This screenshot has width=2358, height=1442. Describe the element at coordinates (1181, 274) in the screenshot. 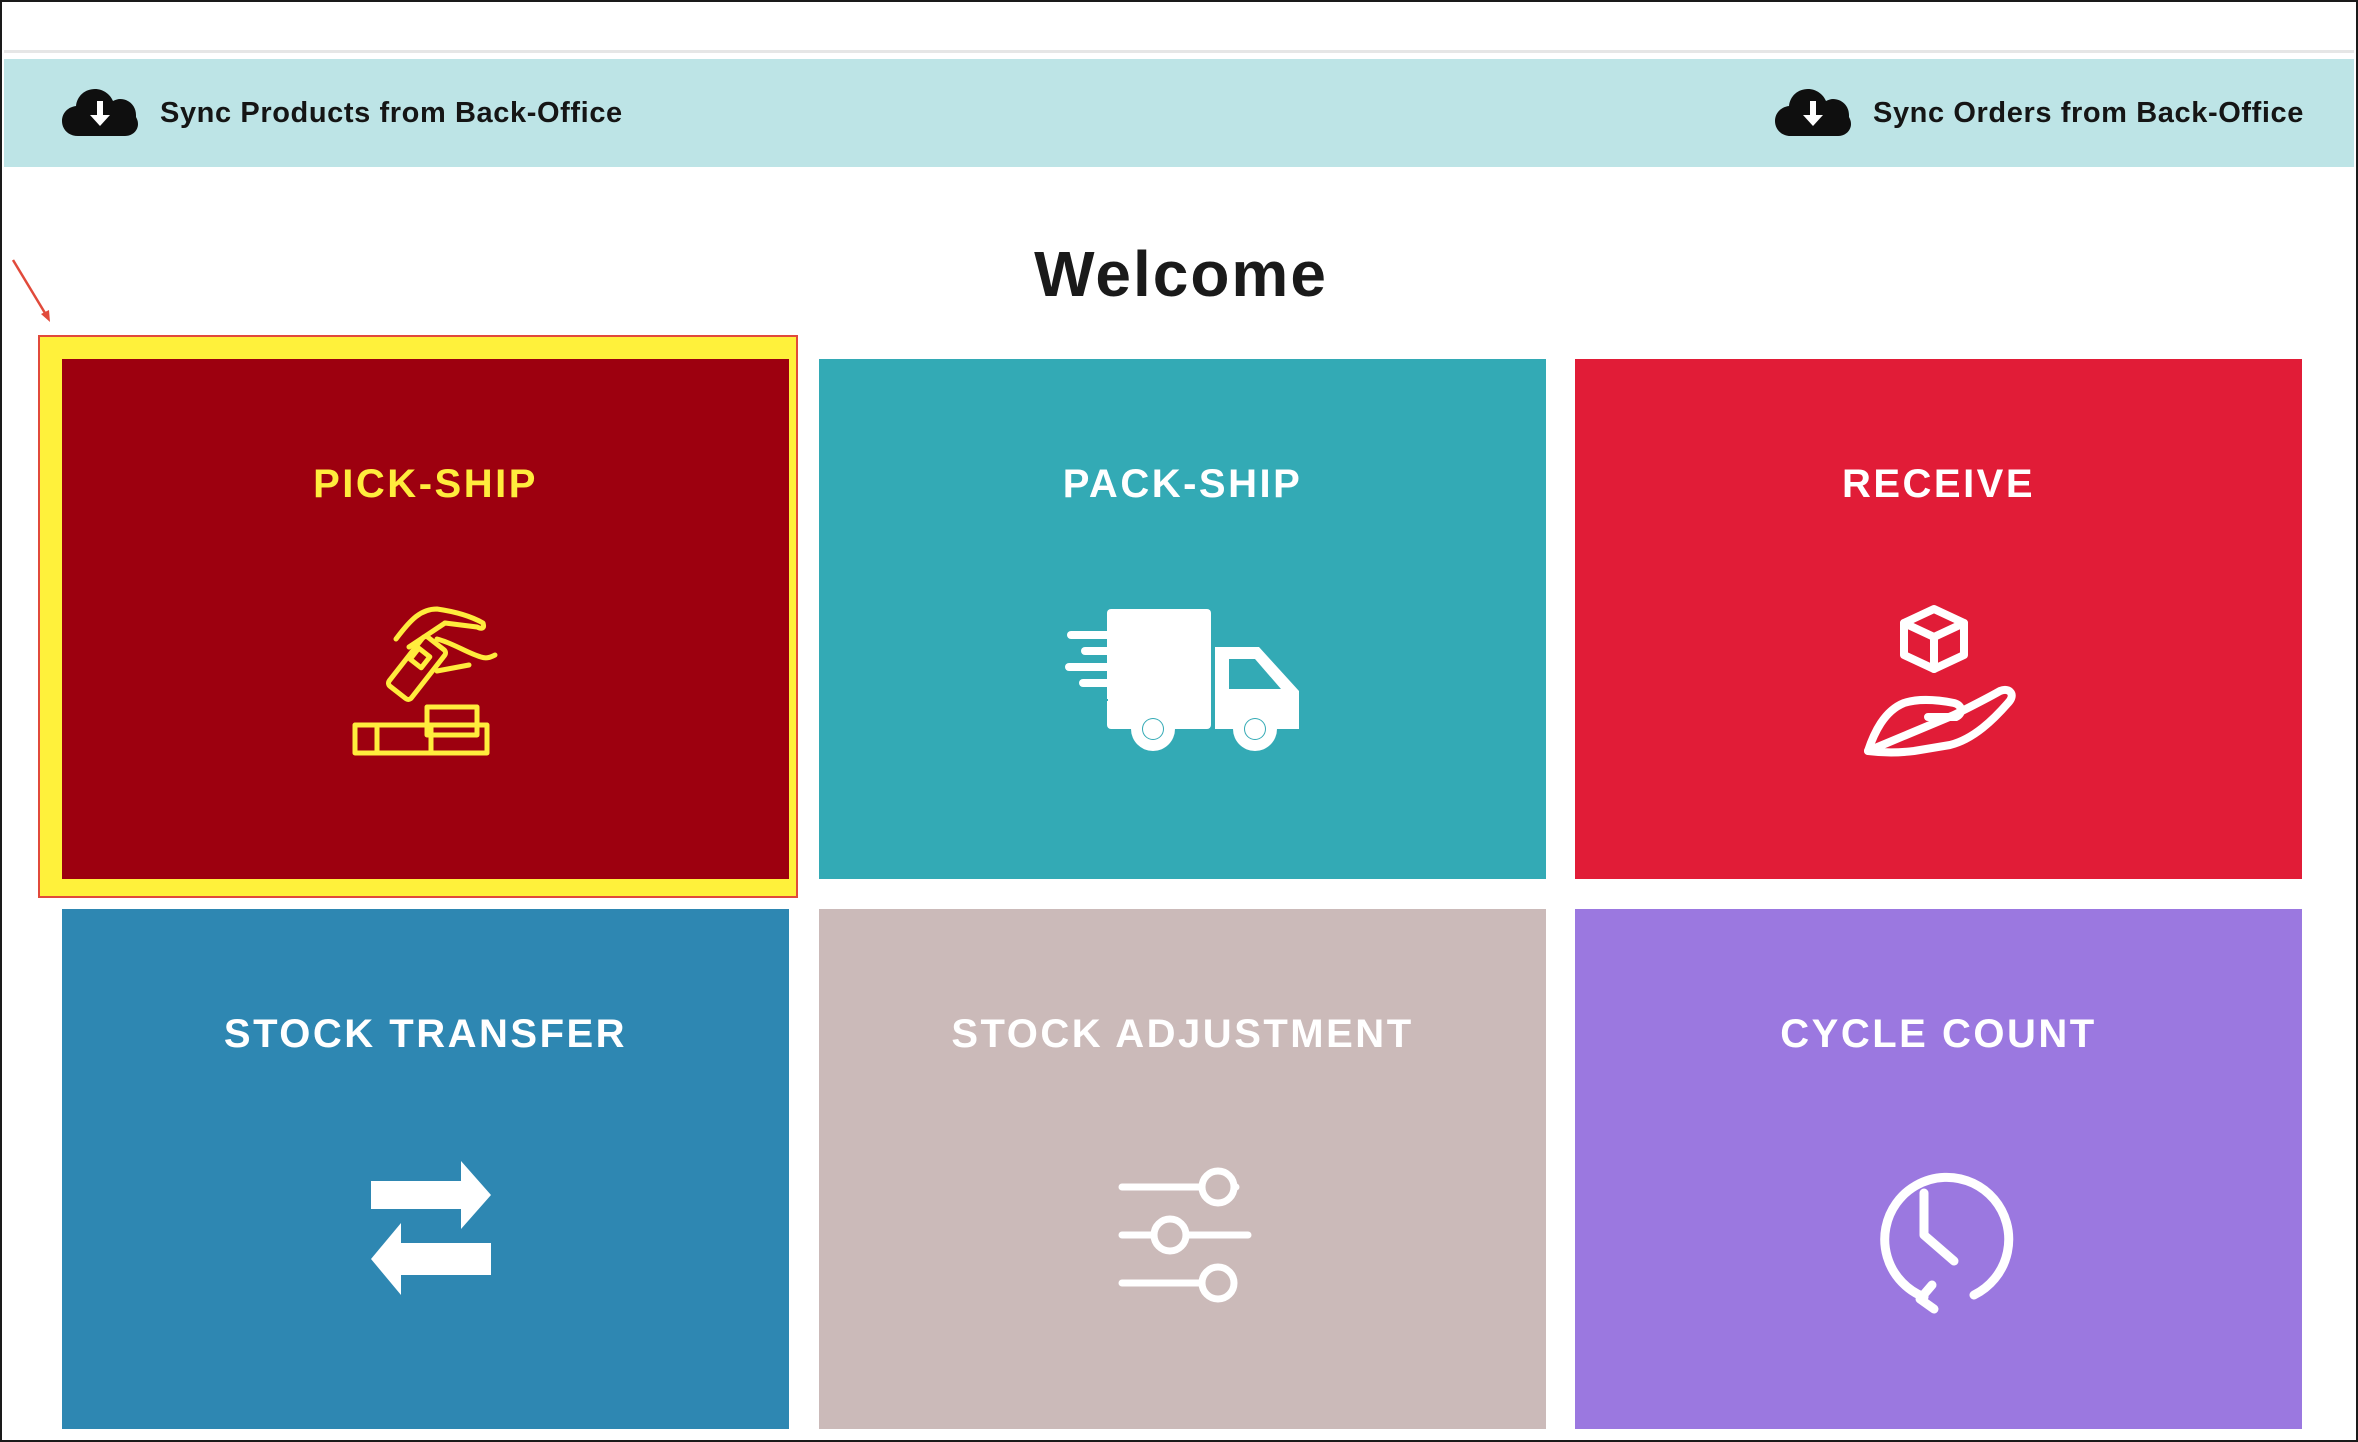

I see `page-title: Welcome` at that location.